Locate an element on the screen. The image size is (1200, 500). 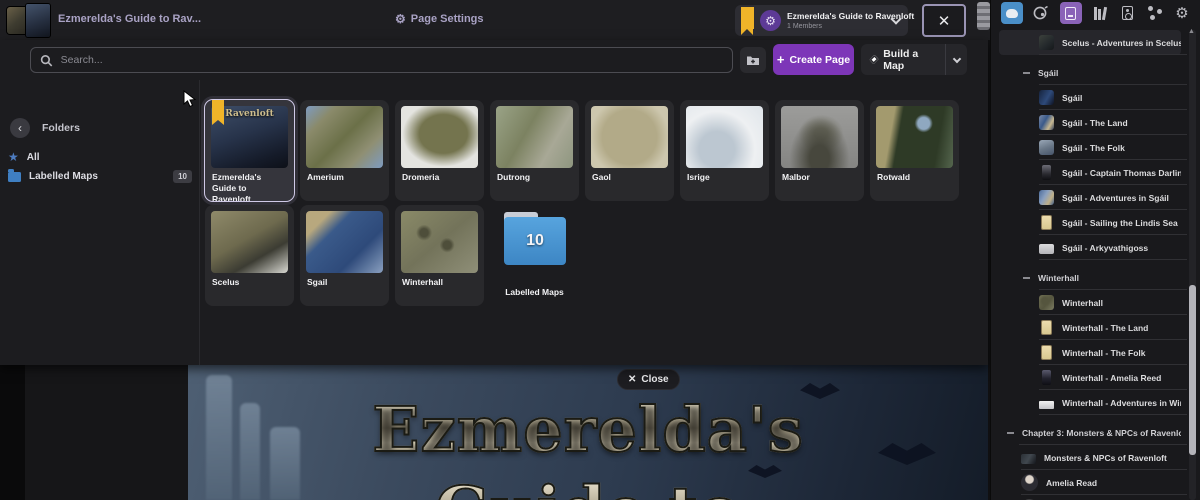
overlay-close-button: ✕ is located at coordinates (944, 20).